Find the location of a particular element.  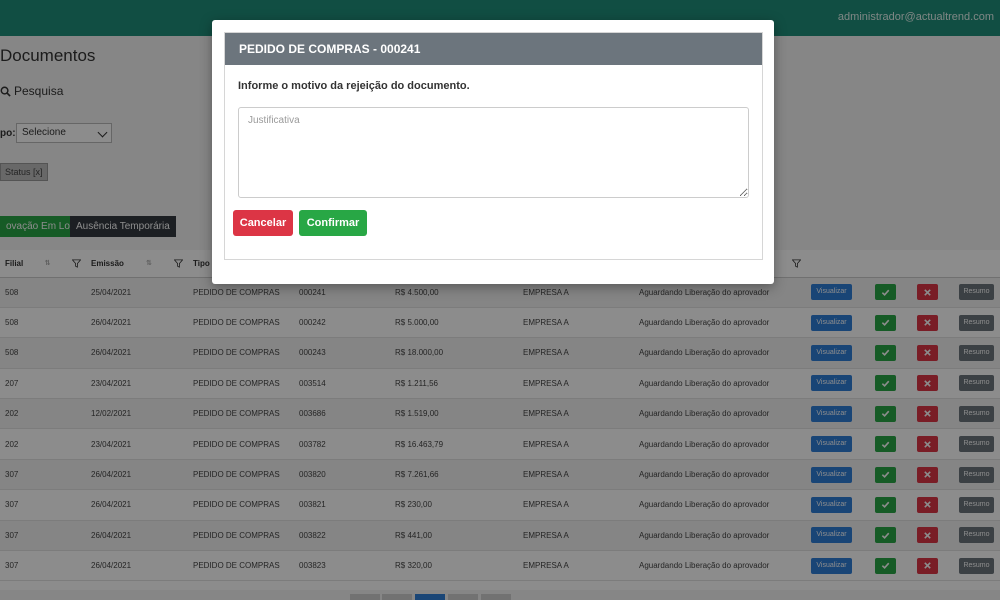

confirm-button: Confirmar is located at coordinates (333, 223).